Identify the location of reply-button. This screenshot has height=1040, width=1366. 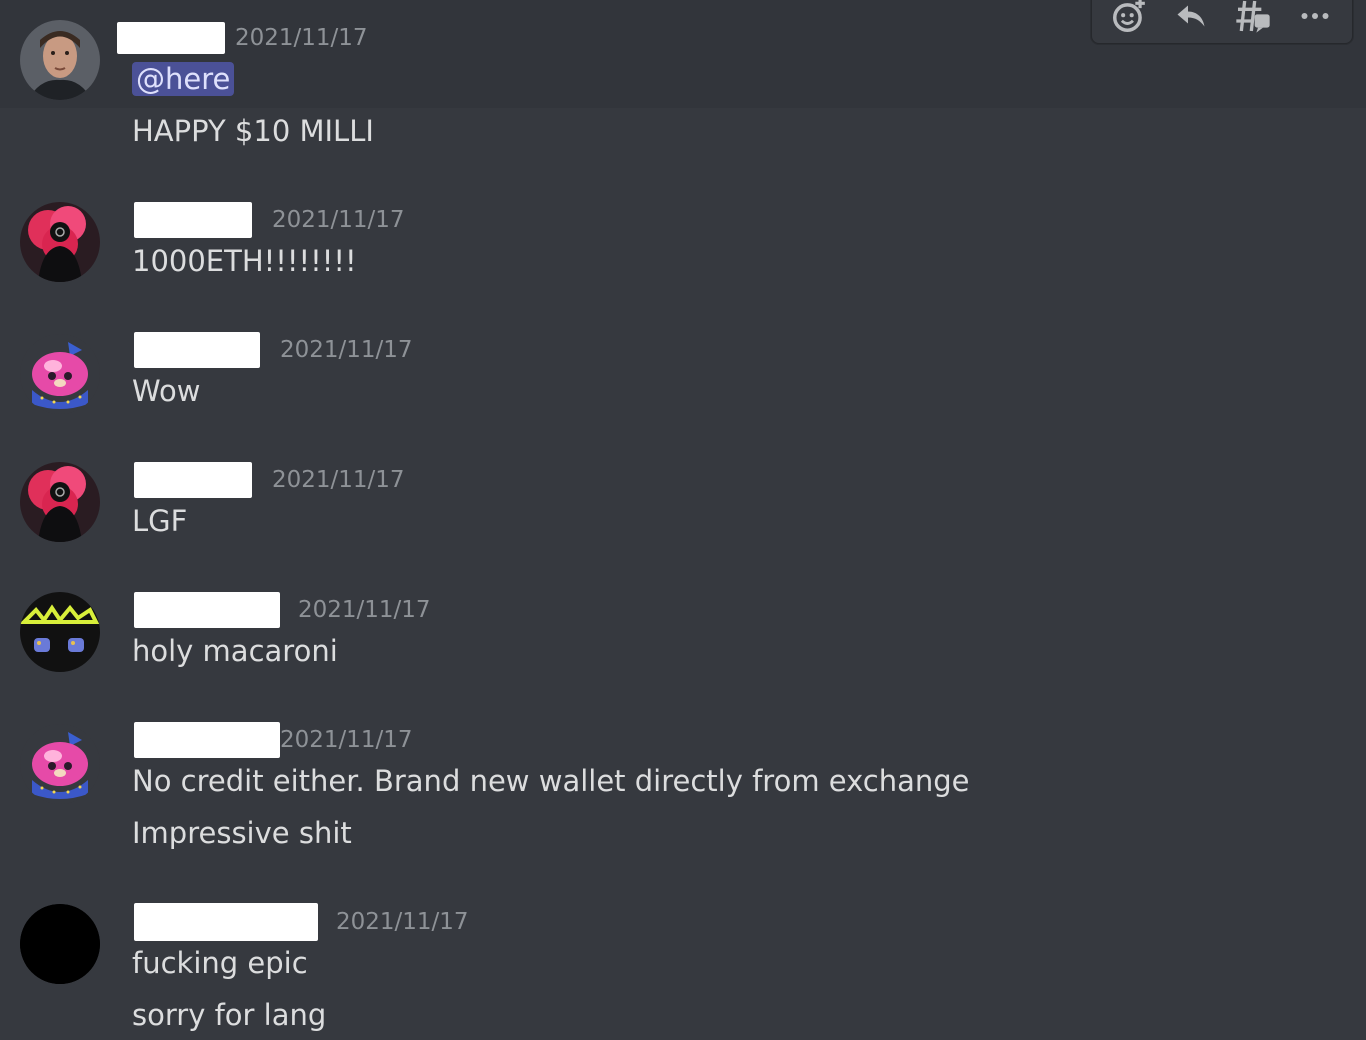
(1191, 19).